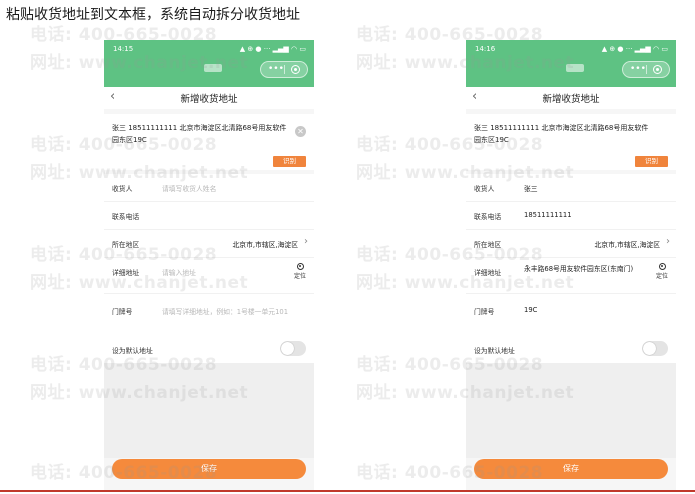  Describe the element at coordinates (583, 269) in the screenshot. I see `detail-input: 永丰路68号用友软件园东区(东南门)` at that location.